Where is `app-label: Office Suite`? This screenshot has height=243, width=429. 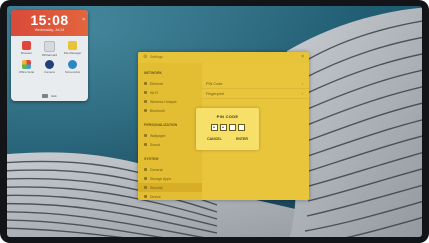
app-label: Office Suite is located at coordinates (26, 72).